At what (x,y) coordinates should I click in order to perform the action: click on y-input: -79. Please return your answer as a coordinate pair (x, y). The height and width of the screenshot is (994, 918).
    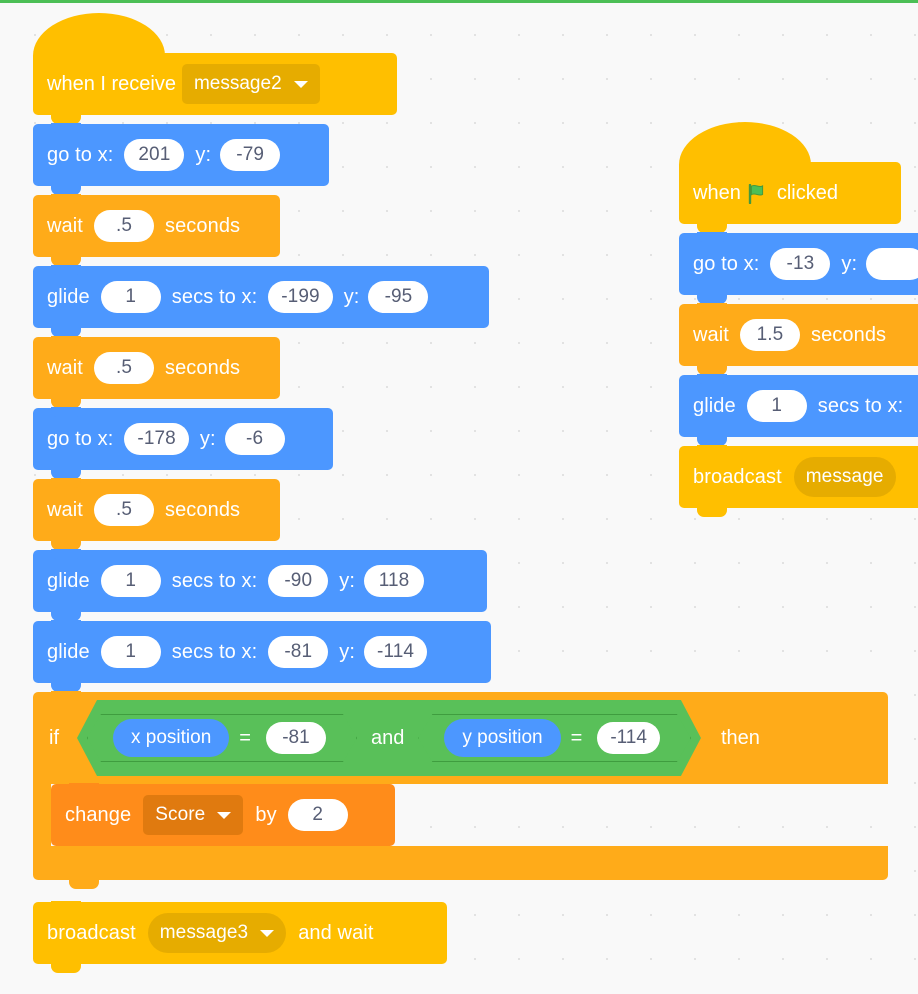
    Looking at the image, I should click on (250, 155).